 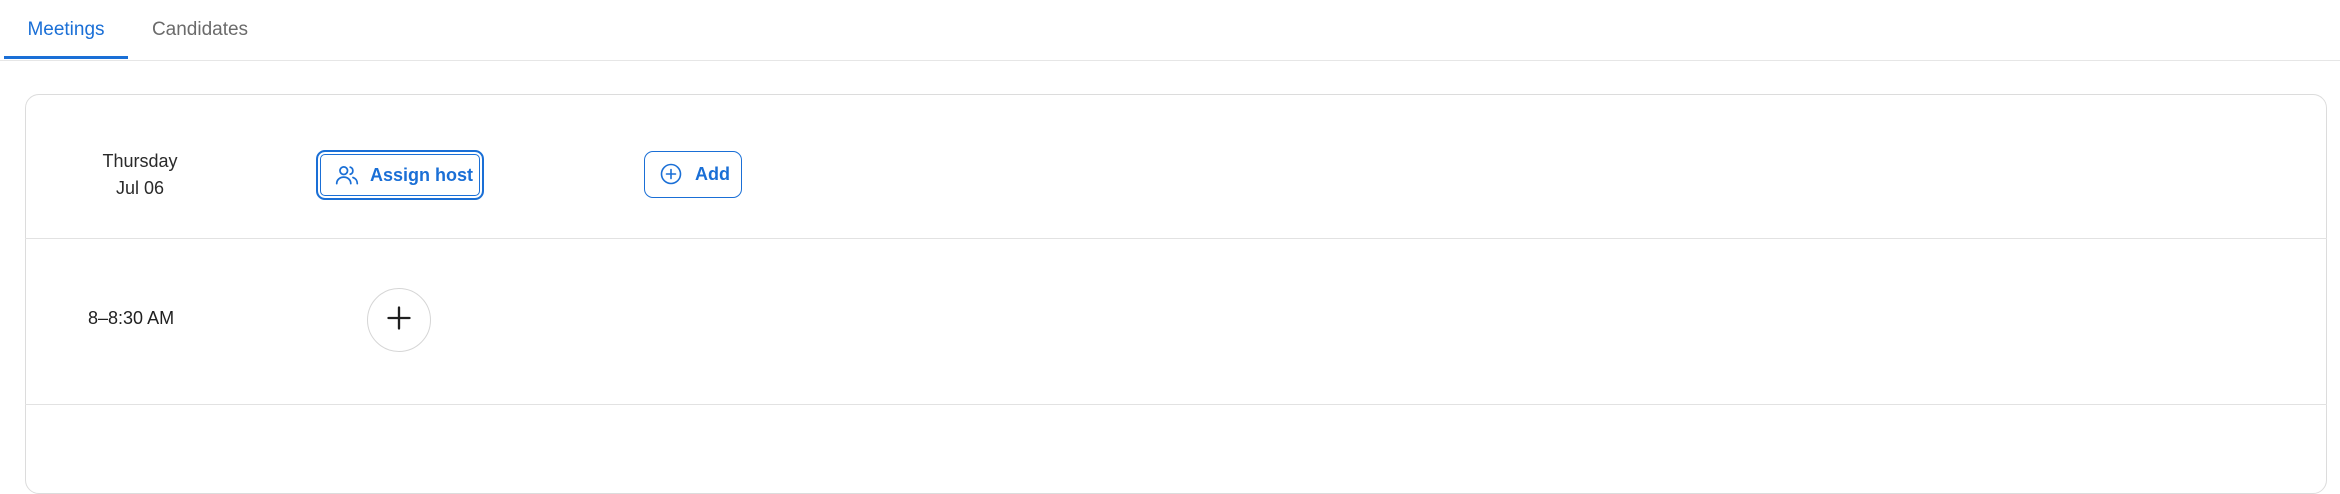 I want to click on tab-candidates: Candidates, so click(x=200, y=30).